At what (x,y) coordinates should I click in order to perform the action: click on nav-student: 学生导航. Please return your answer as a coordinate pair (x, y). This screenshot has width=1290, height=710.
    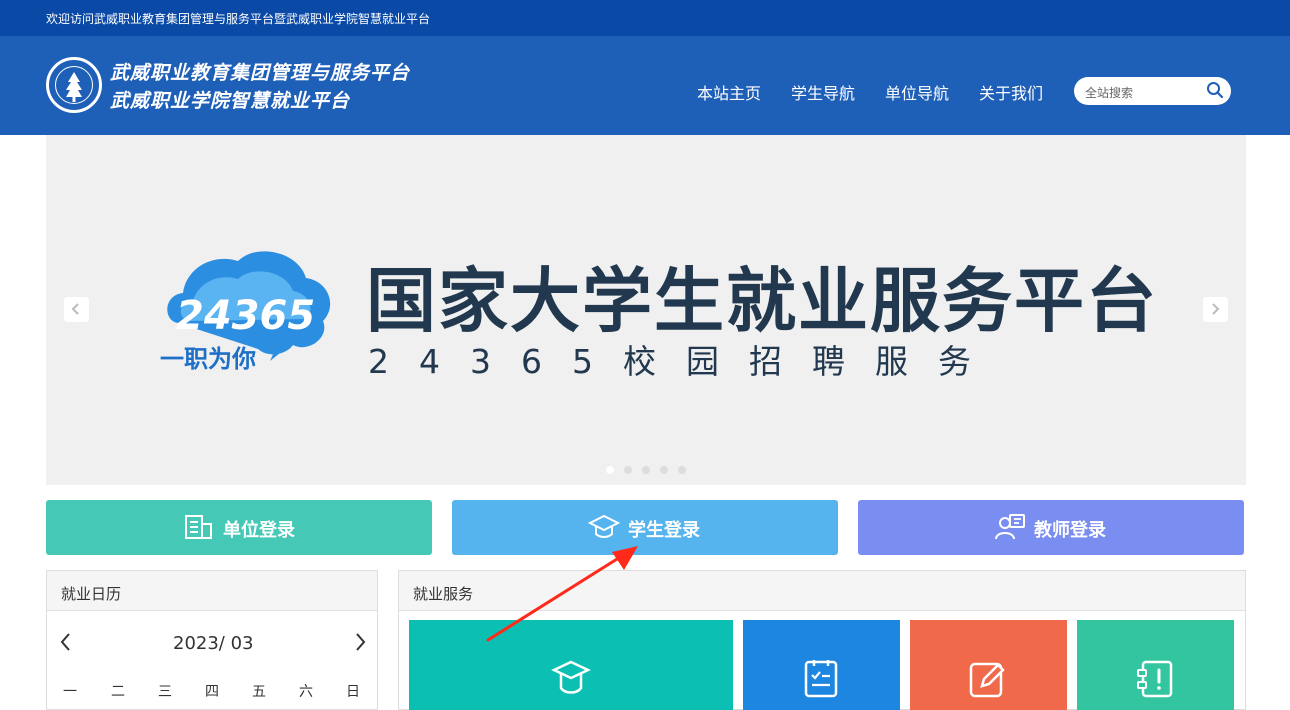
    Looking at the image, I should click on (823, 92).